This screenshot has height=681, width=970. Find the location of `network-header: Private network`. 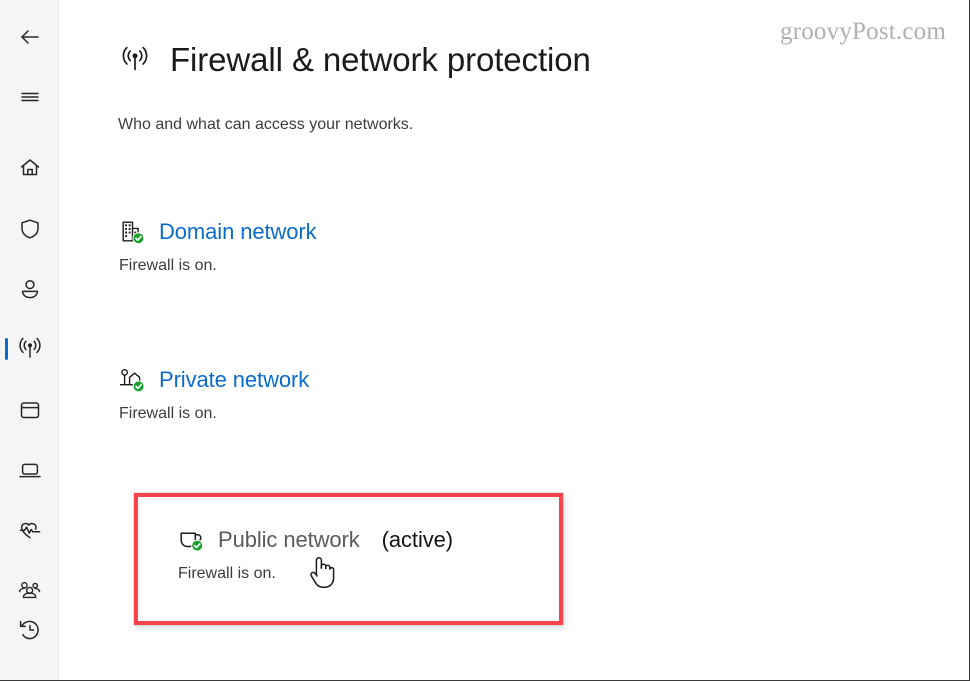

network-header: Private network is located at coordinates (213, 380).